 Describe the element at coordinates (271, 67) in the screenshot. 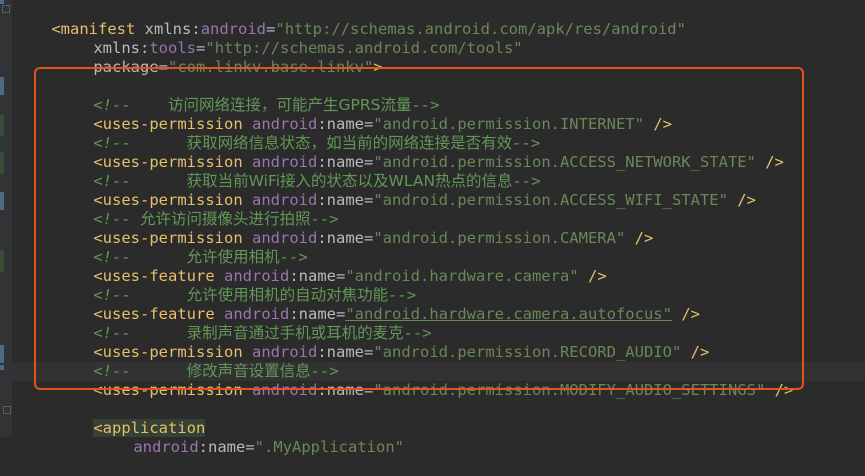

I see `attr-value: "com.linkv.base.linkv"` at that location.